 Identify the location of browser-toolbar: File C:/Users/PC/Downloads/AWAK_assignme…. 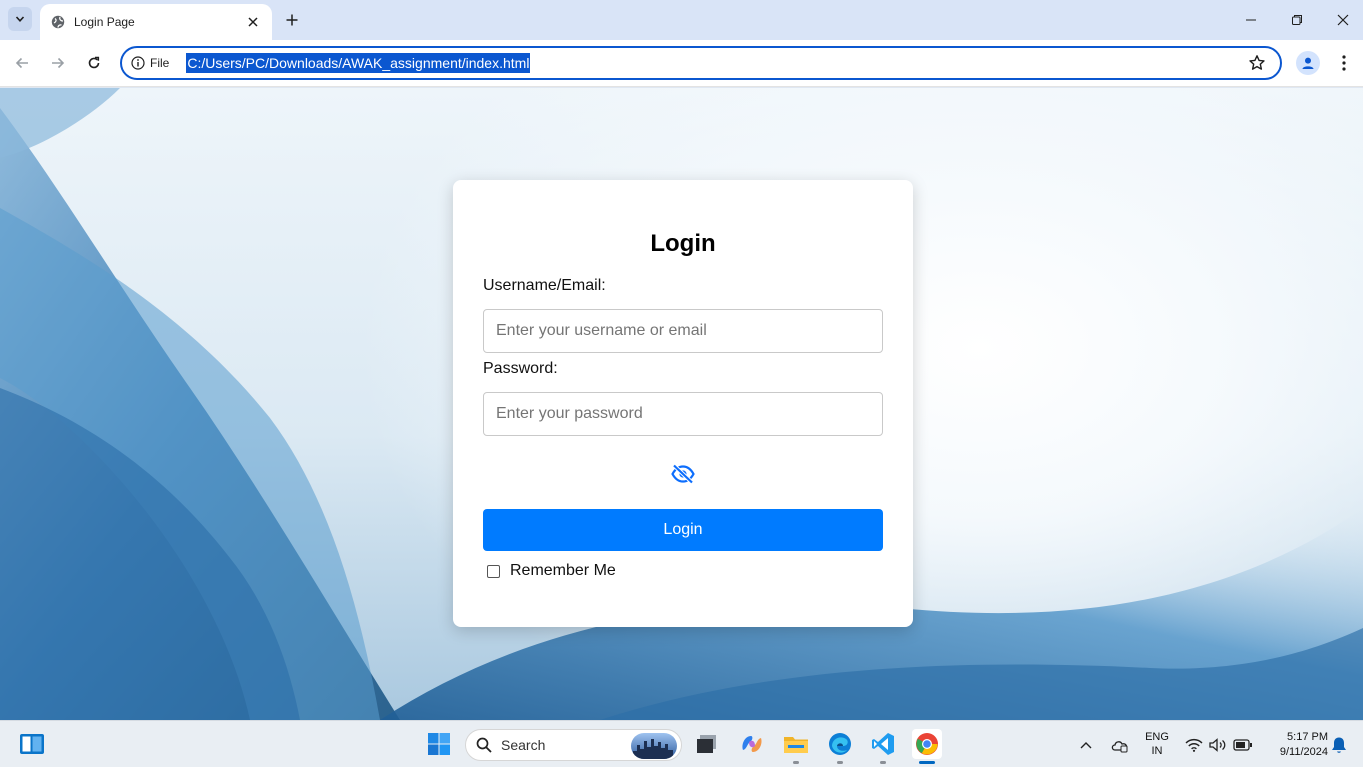
(681, 63).